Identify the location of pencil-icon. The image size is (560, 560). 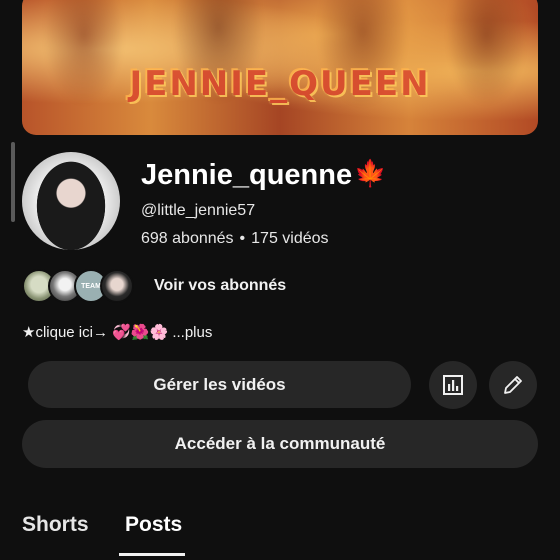
(513, 385).